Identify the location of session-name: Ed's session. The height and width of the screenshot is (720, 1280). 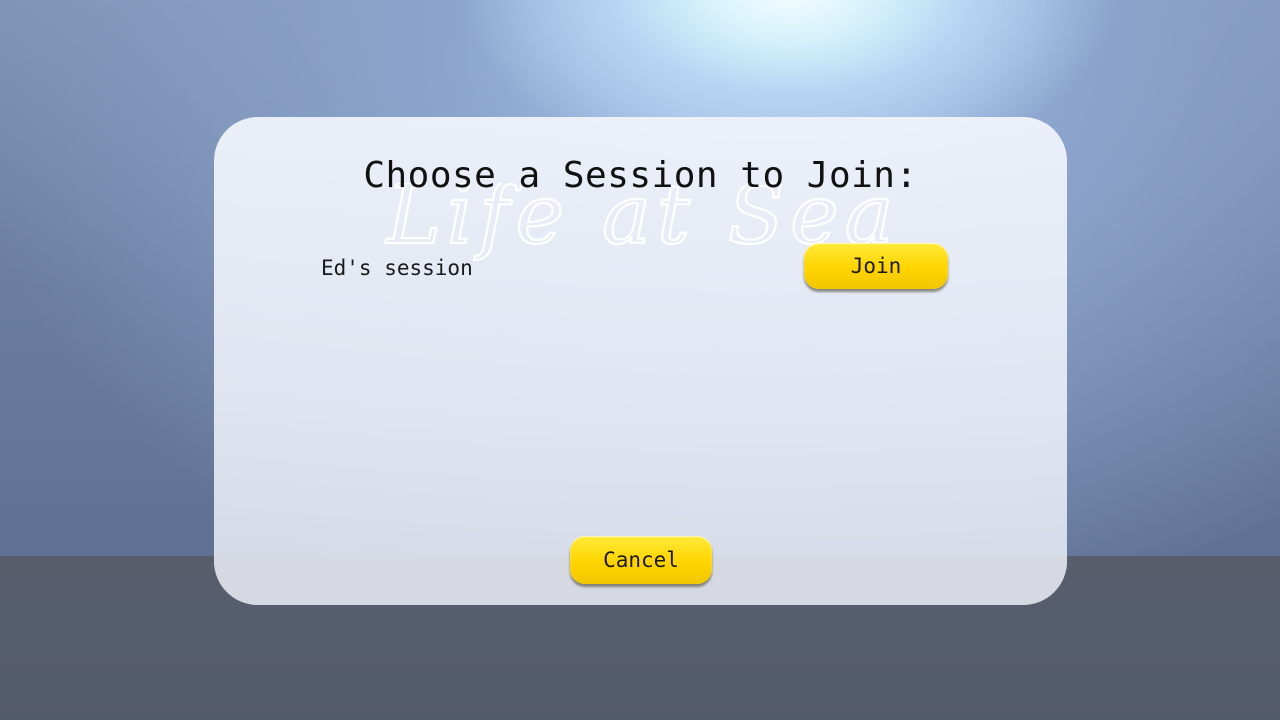
(397, 268).